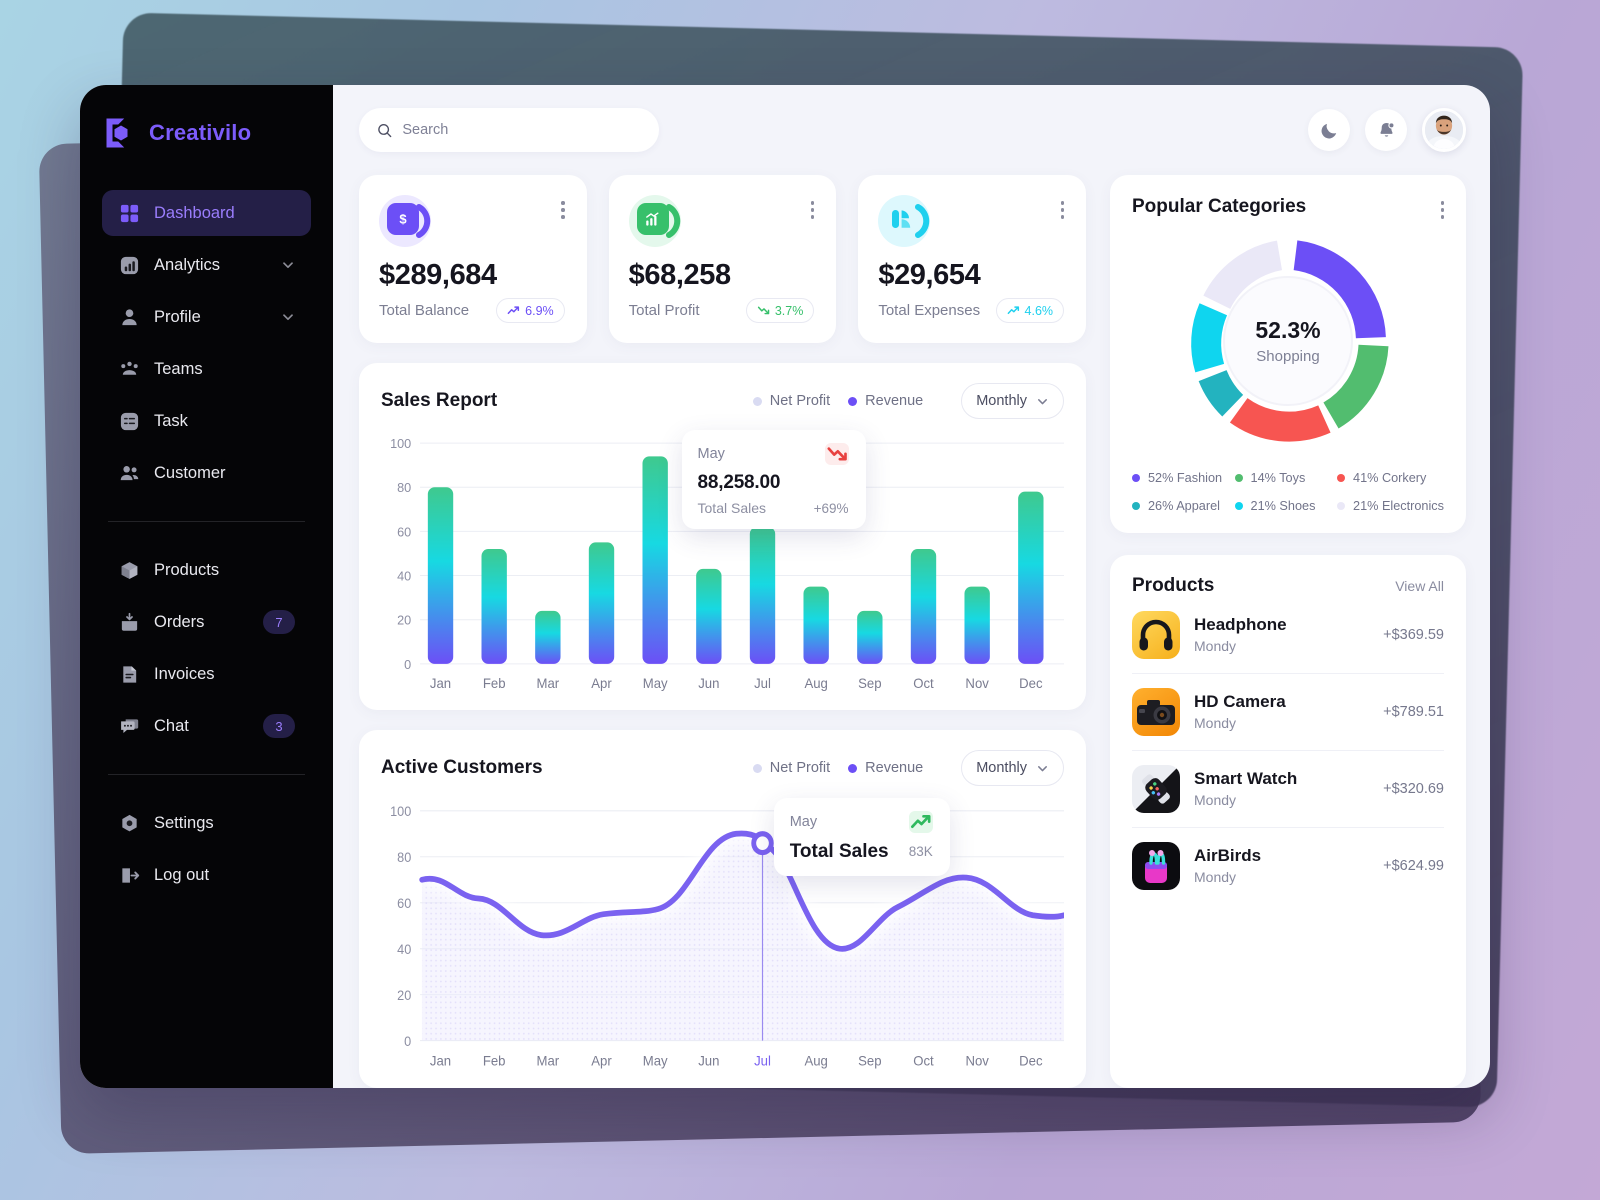  Describe the element at coordinates (1288, 329) in the screenshot. I see `donut-center-value: 52.3%` at that location.